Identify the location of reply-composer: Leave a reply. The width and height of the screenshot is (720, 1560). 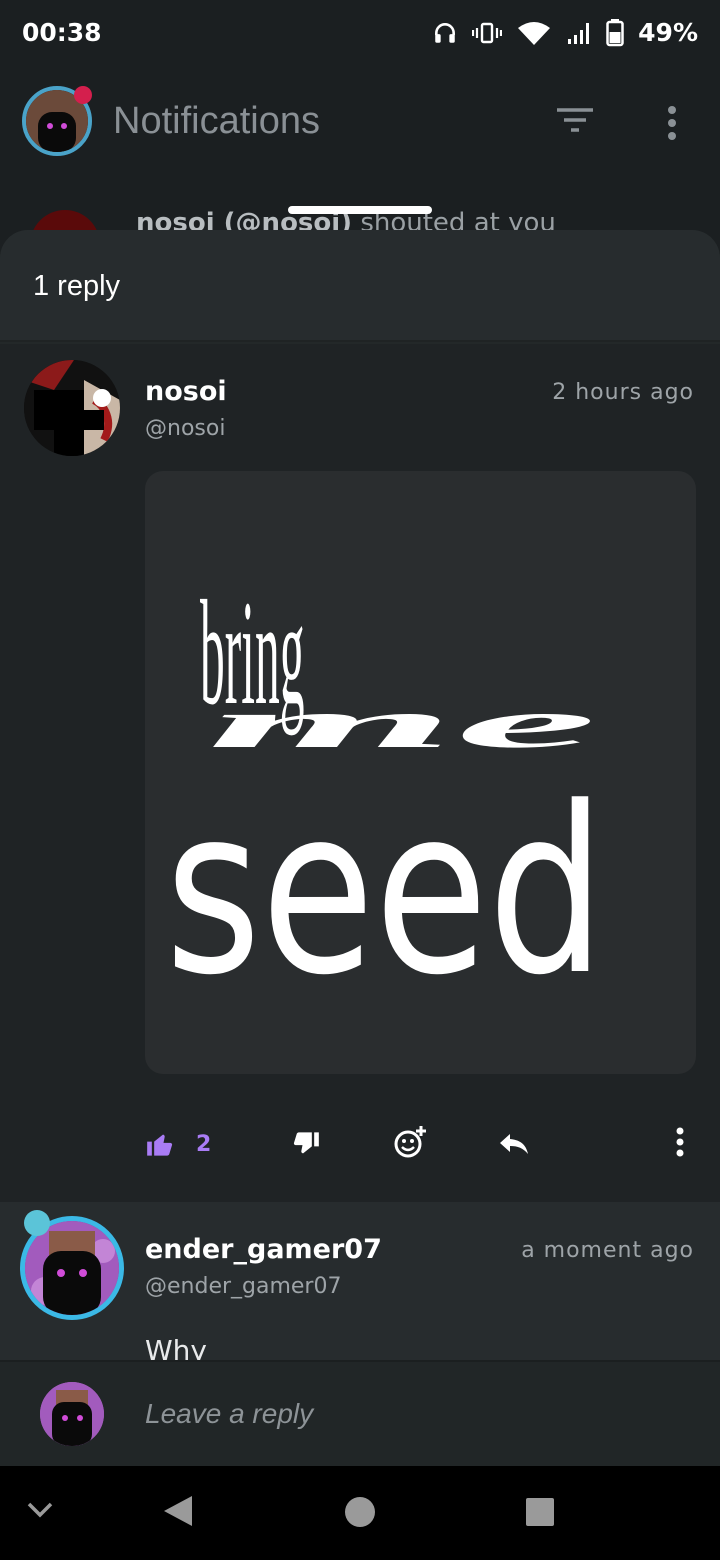
(360, 1413).